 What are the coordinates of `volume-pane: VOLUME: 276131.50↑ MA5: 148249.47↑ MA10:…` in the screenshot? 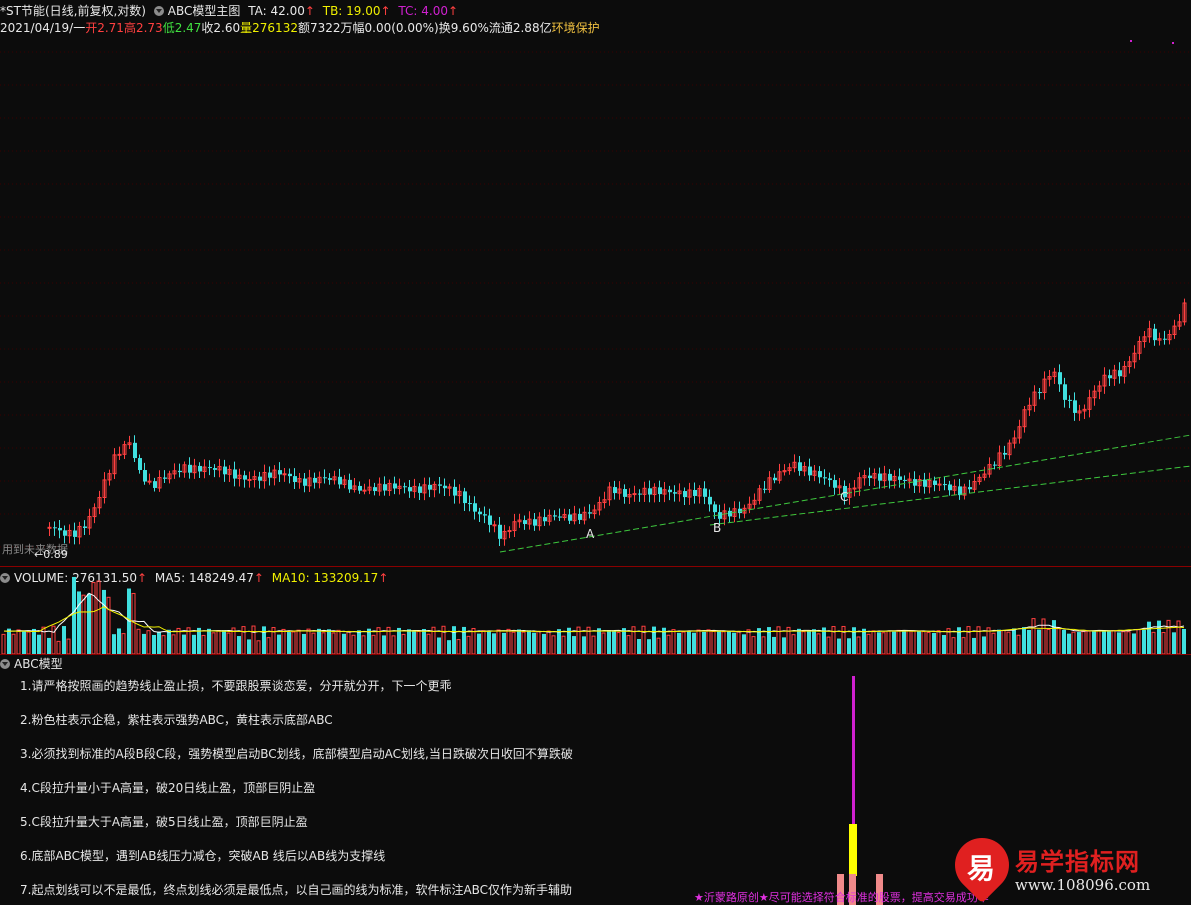 It's located at (595, 610).